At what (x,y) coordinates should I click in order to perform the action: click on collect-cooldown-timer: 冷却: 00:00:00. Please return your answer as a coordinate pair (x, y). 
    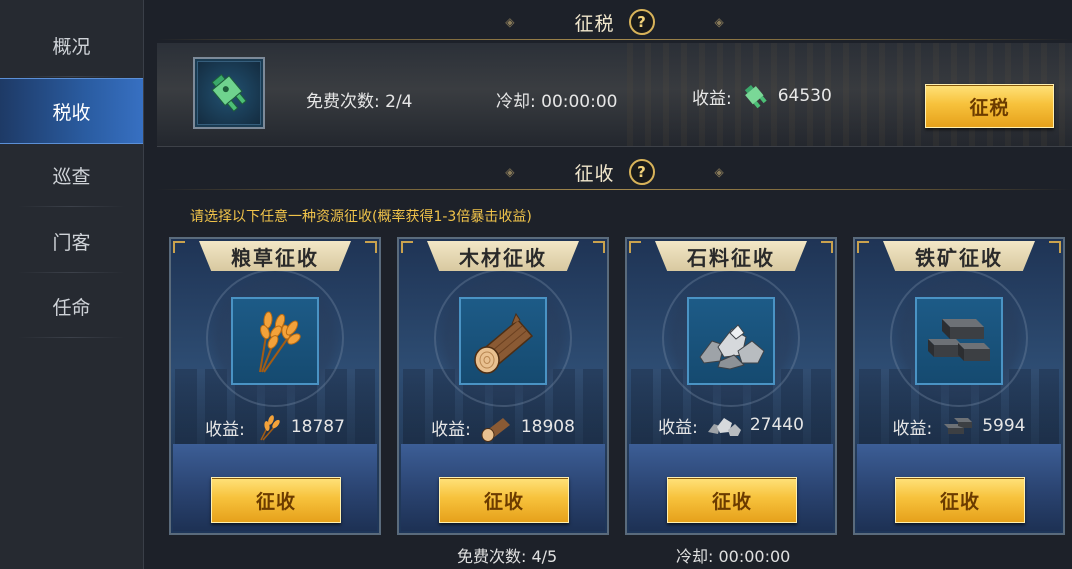
    Looking at the image, I should click on (733, 556).